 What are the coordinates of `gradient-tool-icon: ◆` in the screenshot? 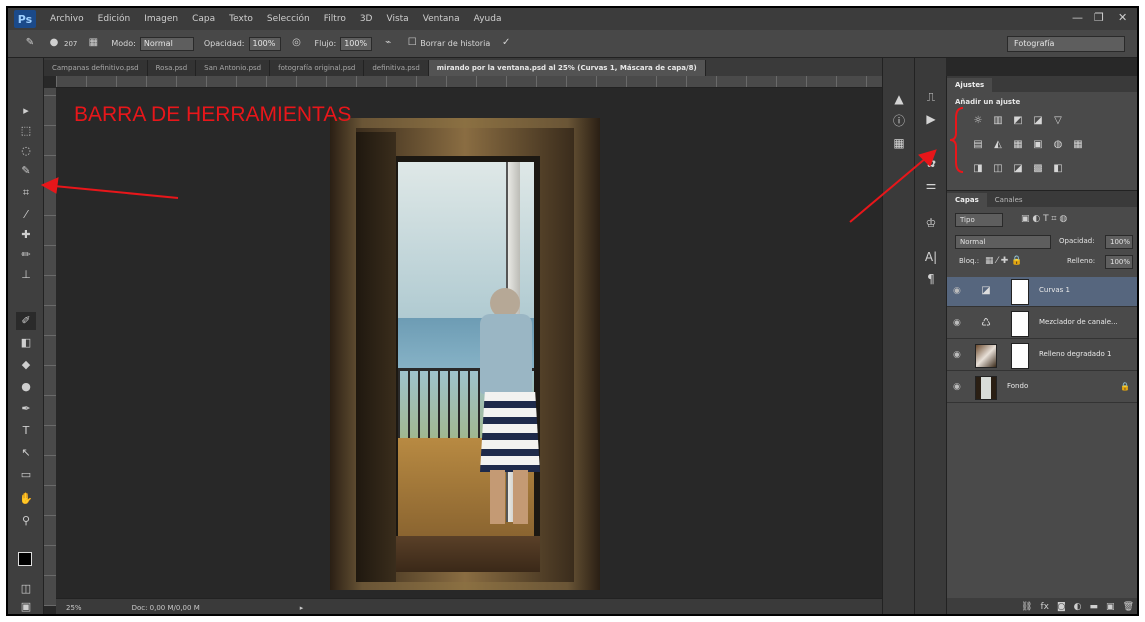 It's located at (26, 365).